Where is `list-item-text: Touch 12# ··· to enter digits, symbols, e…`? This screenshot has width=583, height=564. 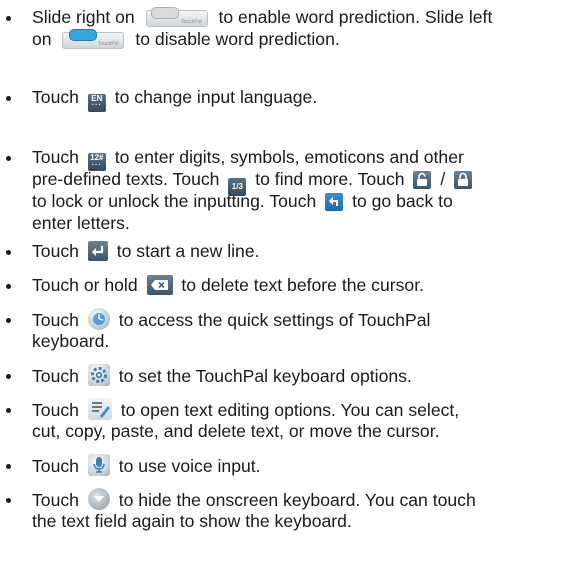 list-item-text: Touch 12# ··· to enter digits, symbols, e… is located at coordinates (306, 190).